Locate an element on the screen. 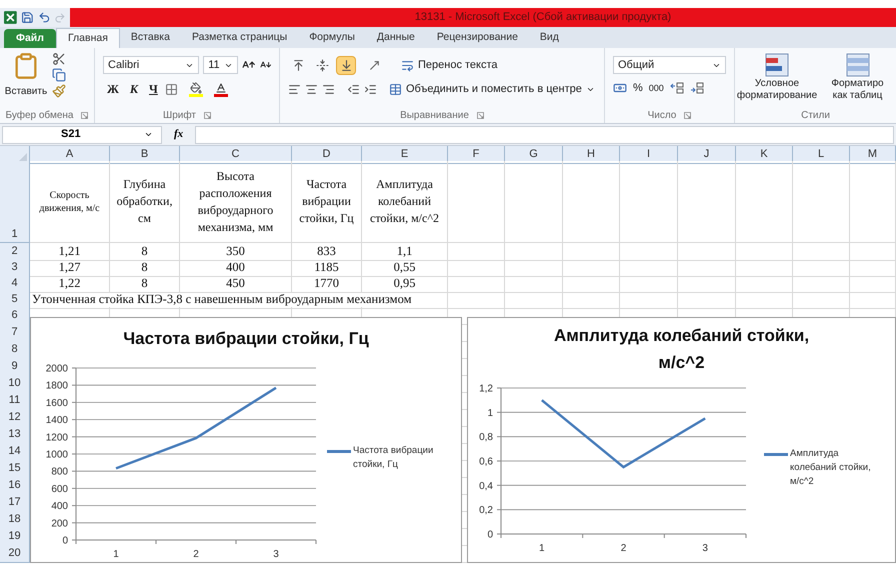  font-size-field: 11 is located at coordinates (220, 65).